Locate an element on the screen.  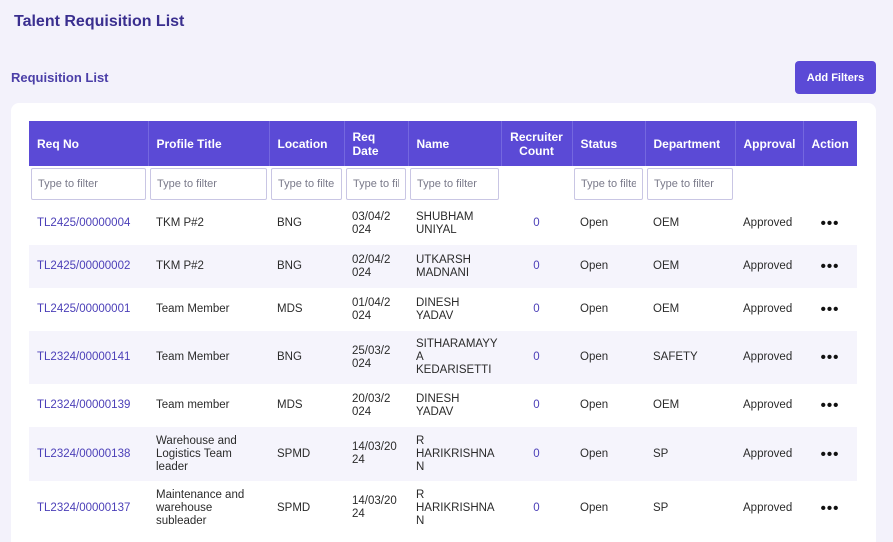
col-header-department: Department is located at coordinates (690, 143).